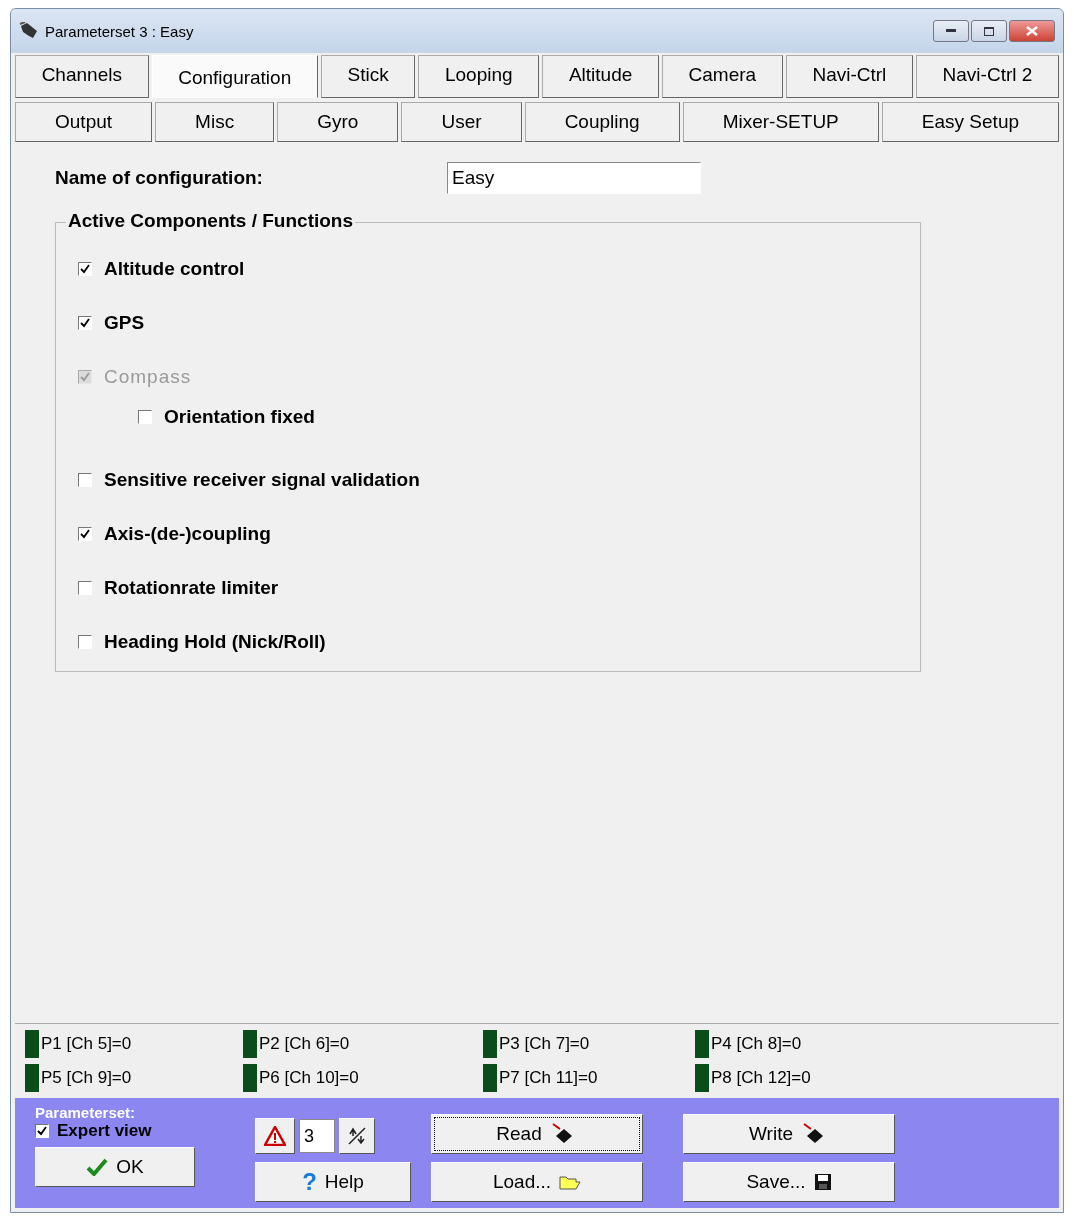 Image resolution: width=1074 pixels, height=1223 pixels. Describe the element at coordinates (82, 76) in the screenshot. I see `tab: Channels` at that location.